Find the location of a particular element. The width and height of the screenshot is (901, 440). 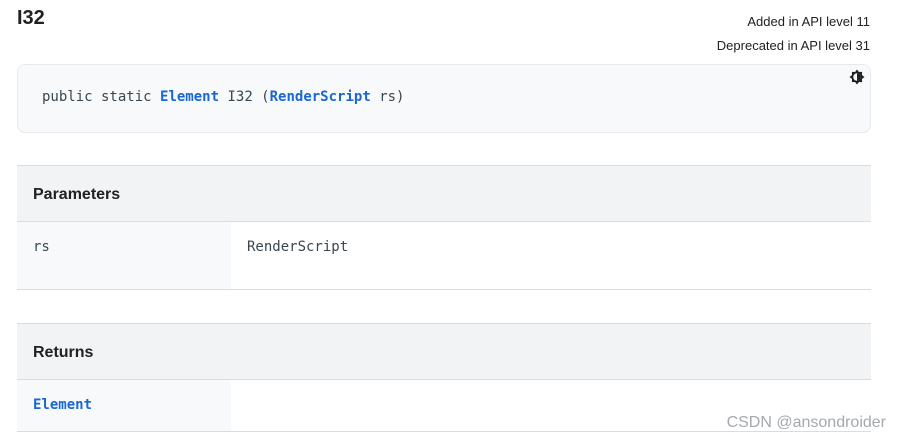

method-name-code: I32 ( is located at coordinates (244, 97).